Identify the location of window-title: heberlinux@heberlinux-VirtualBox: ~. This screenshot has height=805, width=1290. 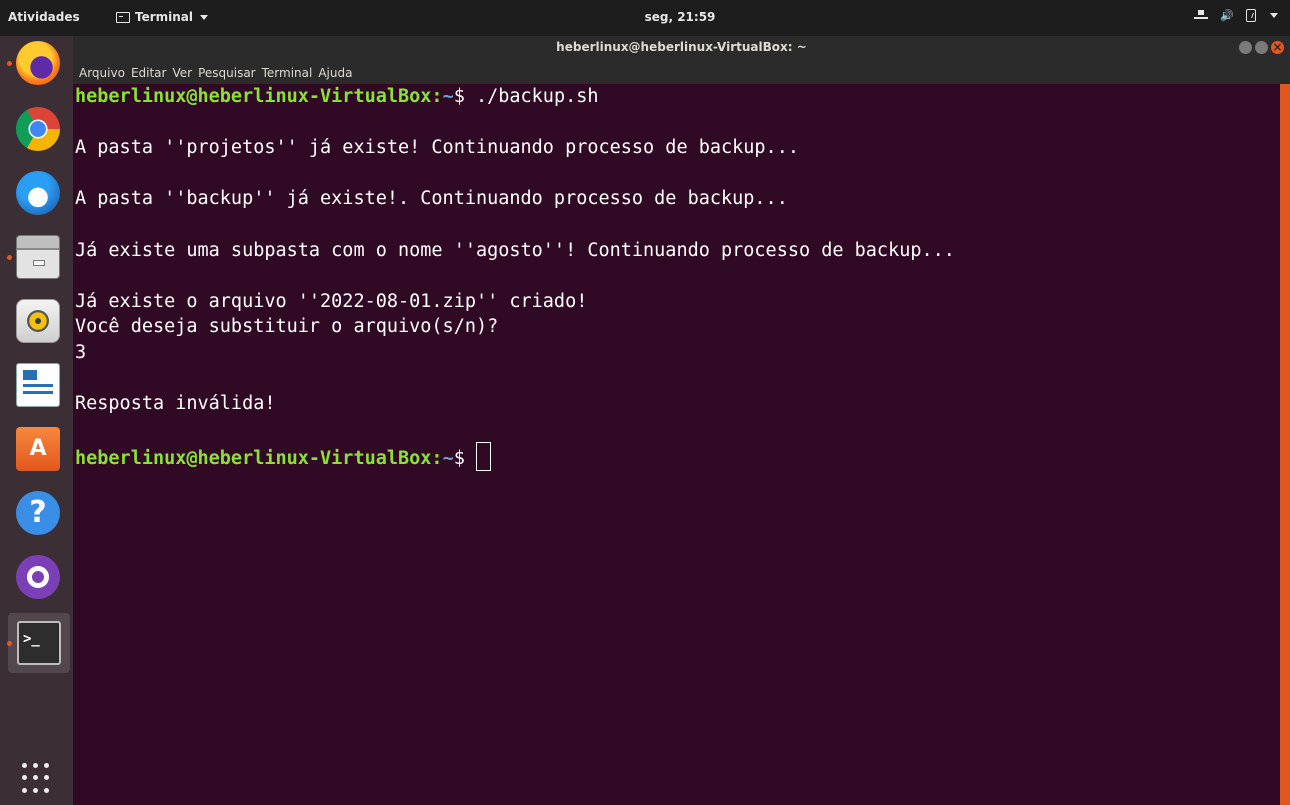
(681, 47).